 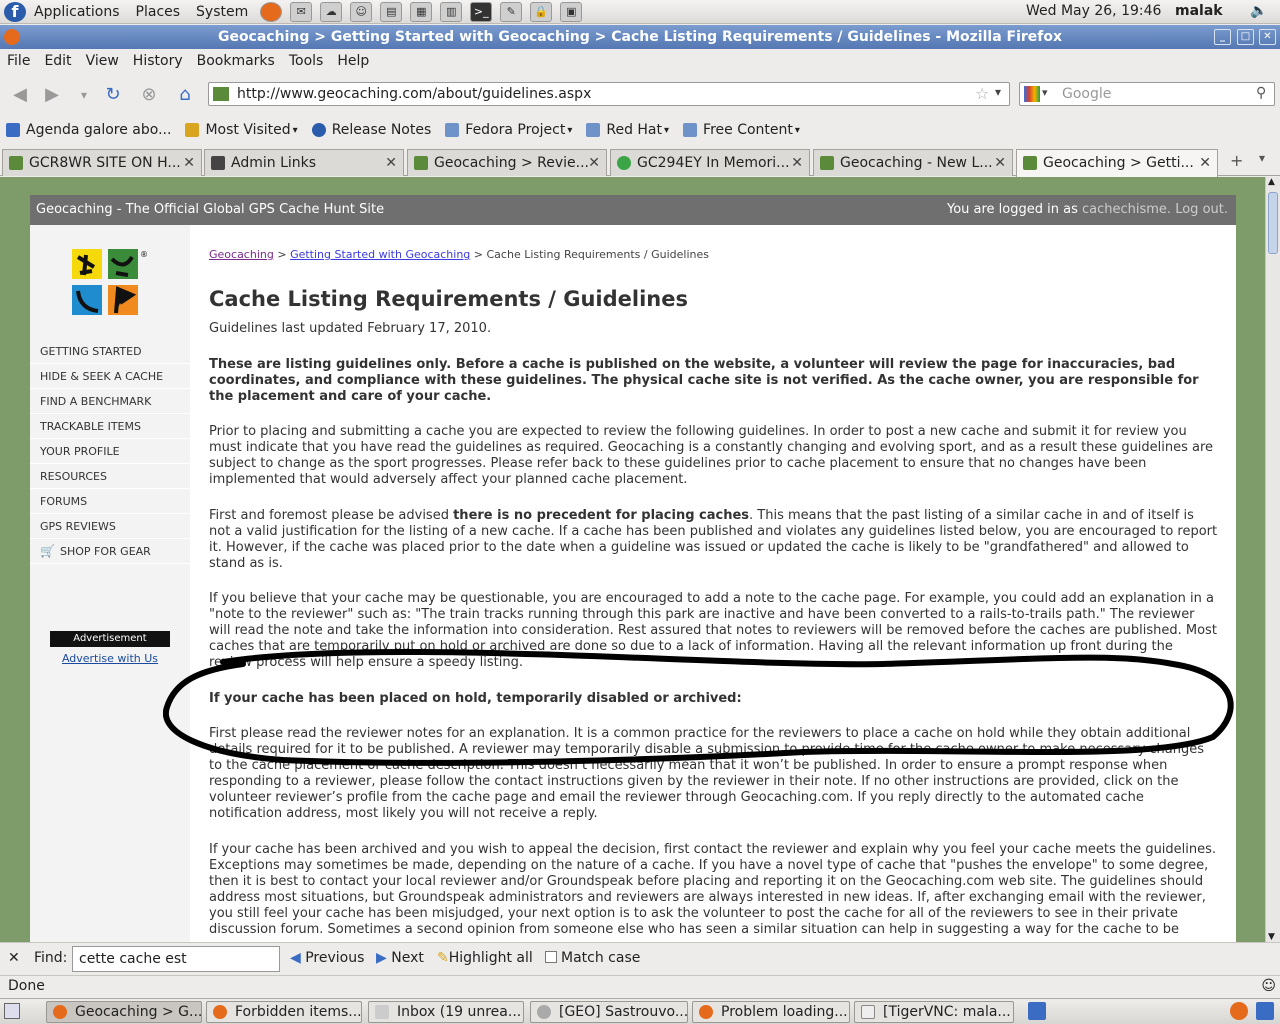 What do you see at coordinates (627, 130) in the screenshot?
I see `bookmark-red-hat: Red Hat ▾` at bounding box center [627, 130].